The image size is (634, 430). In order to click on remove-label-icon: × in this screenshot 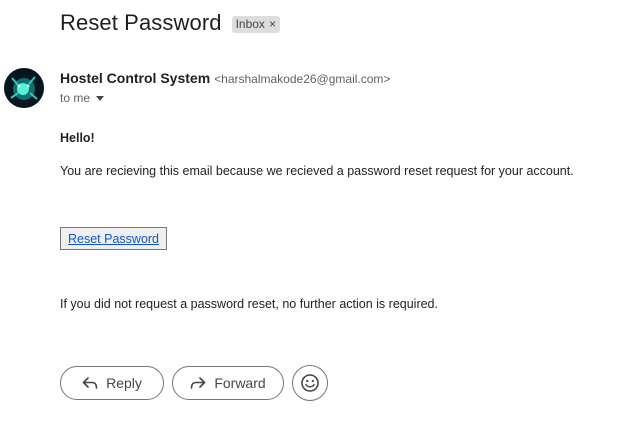, I will do `click(272, 24)`.